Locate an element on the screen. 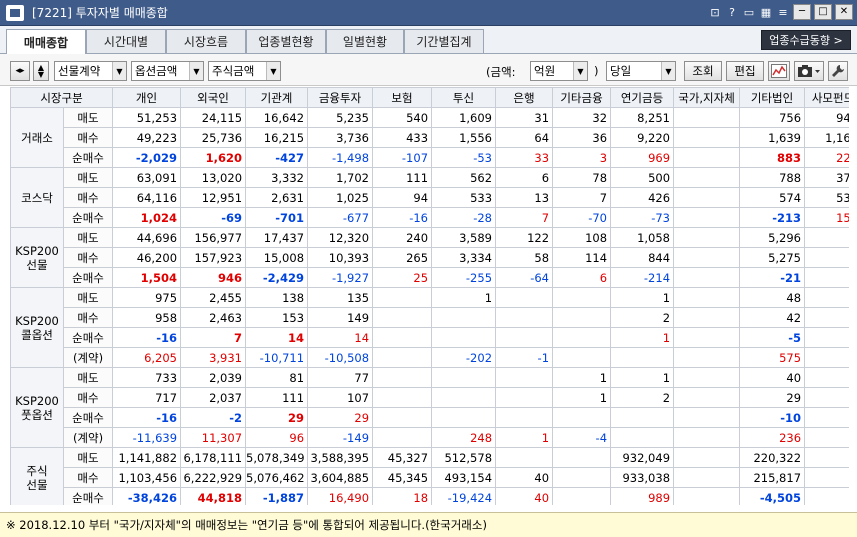 Image resolution: width=857 pixels, height=537 pixels. value-cell: 540 is located at coordinates (402, 117).